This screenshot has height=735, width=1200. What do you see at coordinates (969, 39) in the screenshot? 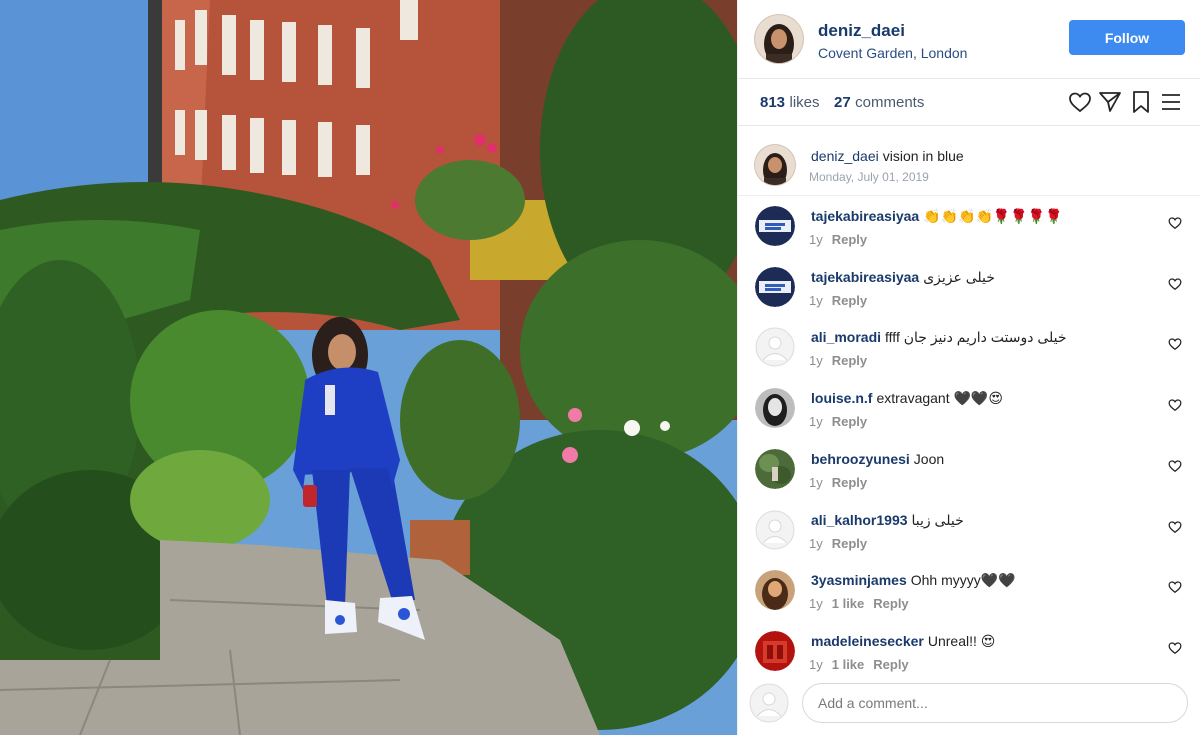
I see `post-header: deniz_daei Covent Garden, London Follow` at bounding box center [969, 39].